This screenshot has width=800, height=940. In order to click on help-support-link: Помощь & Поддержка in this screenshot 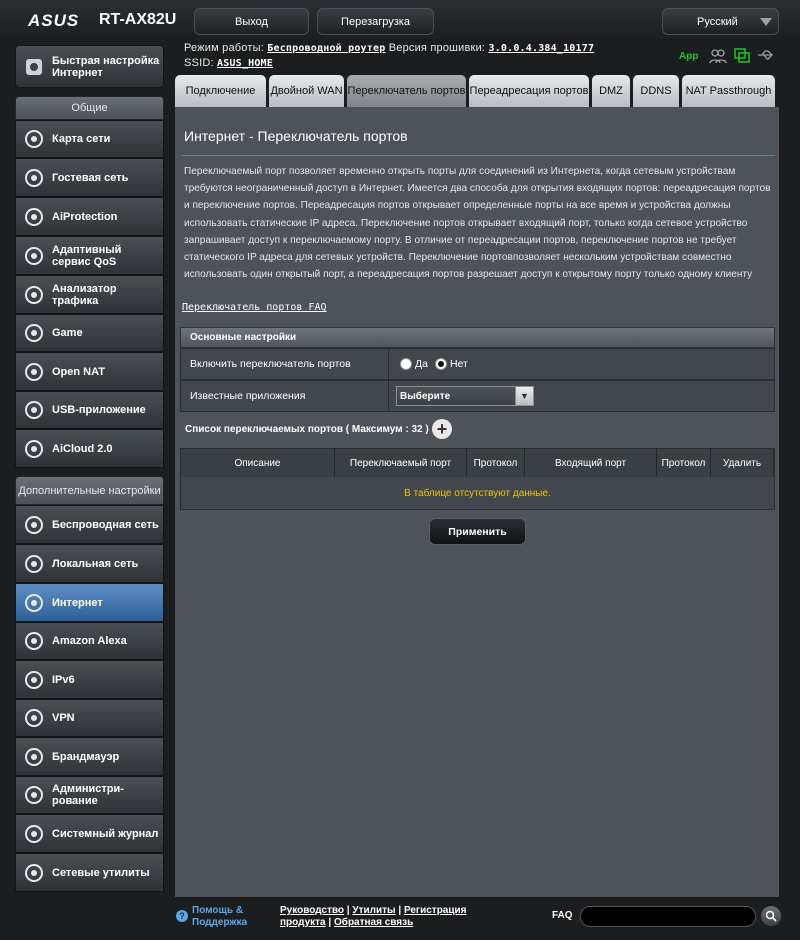, I will do `click(227, 917)`.